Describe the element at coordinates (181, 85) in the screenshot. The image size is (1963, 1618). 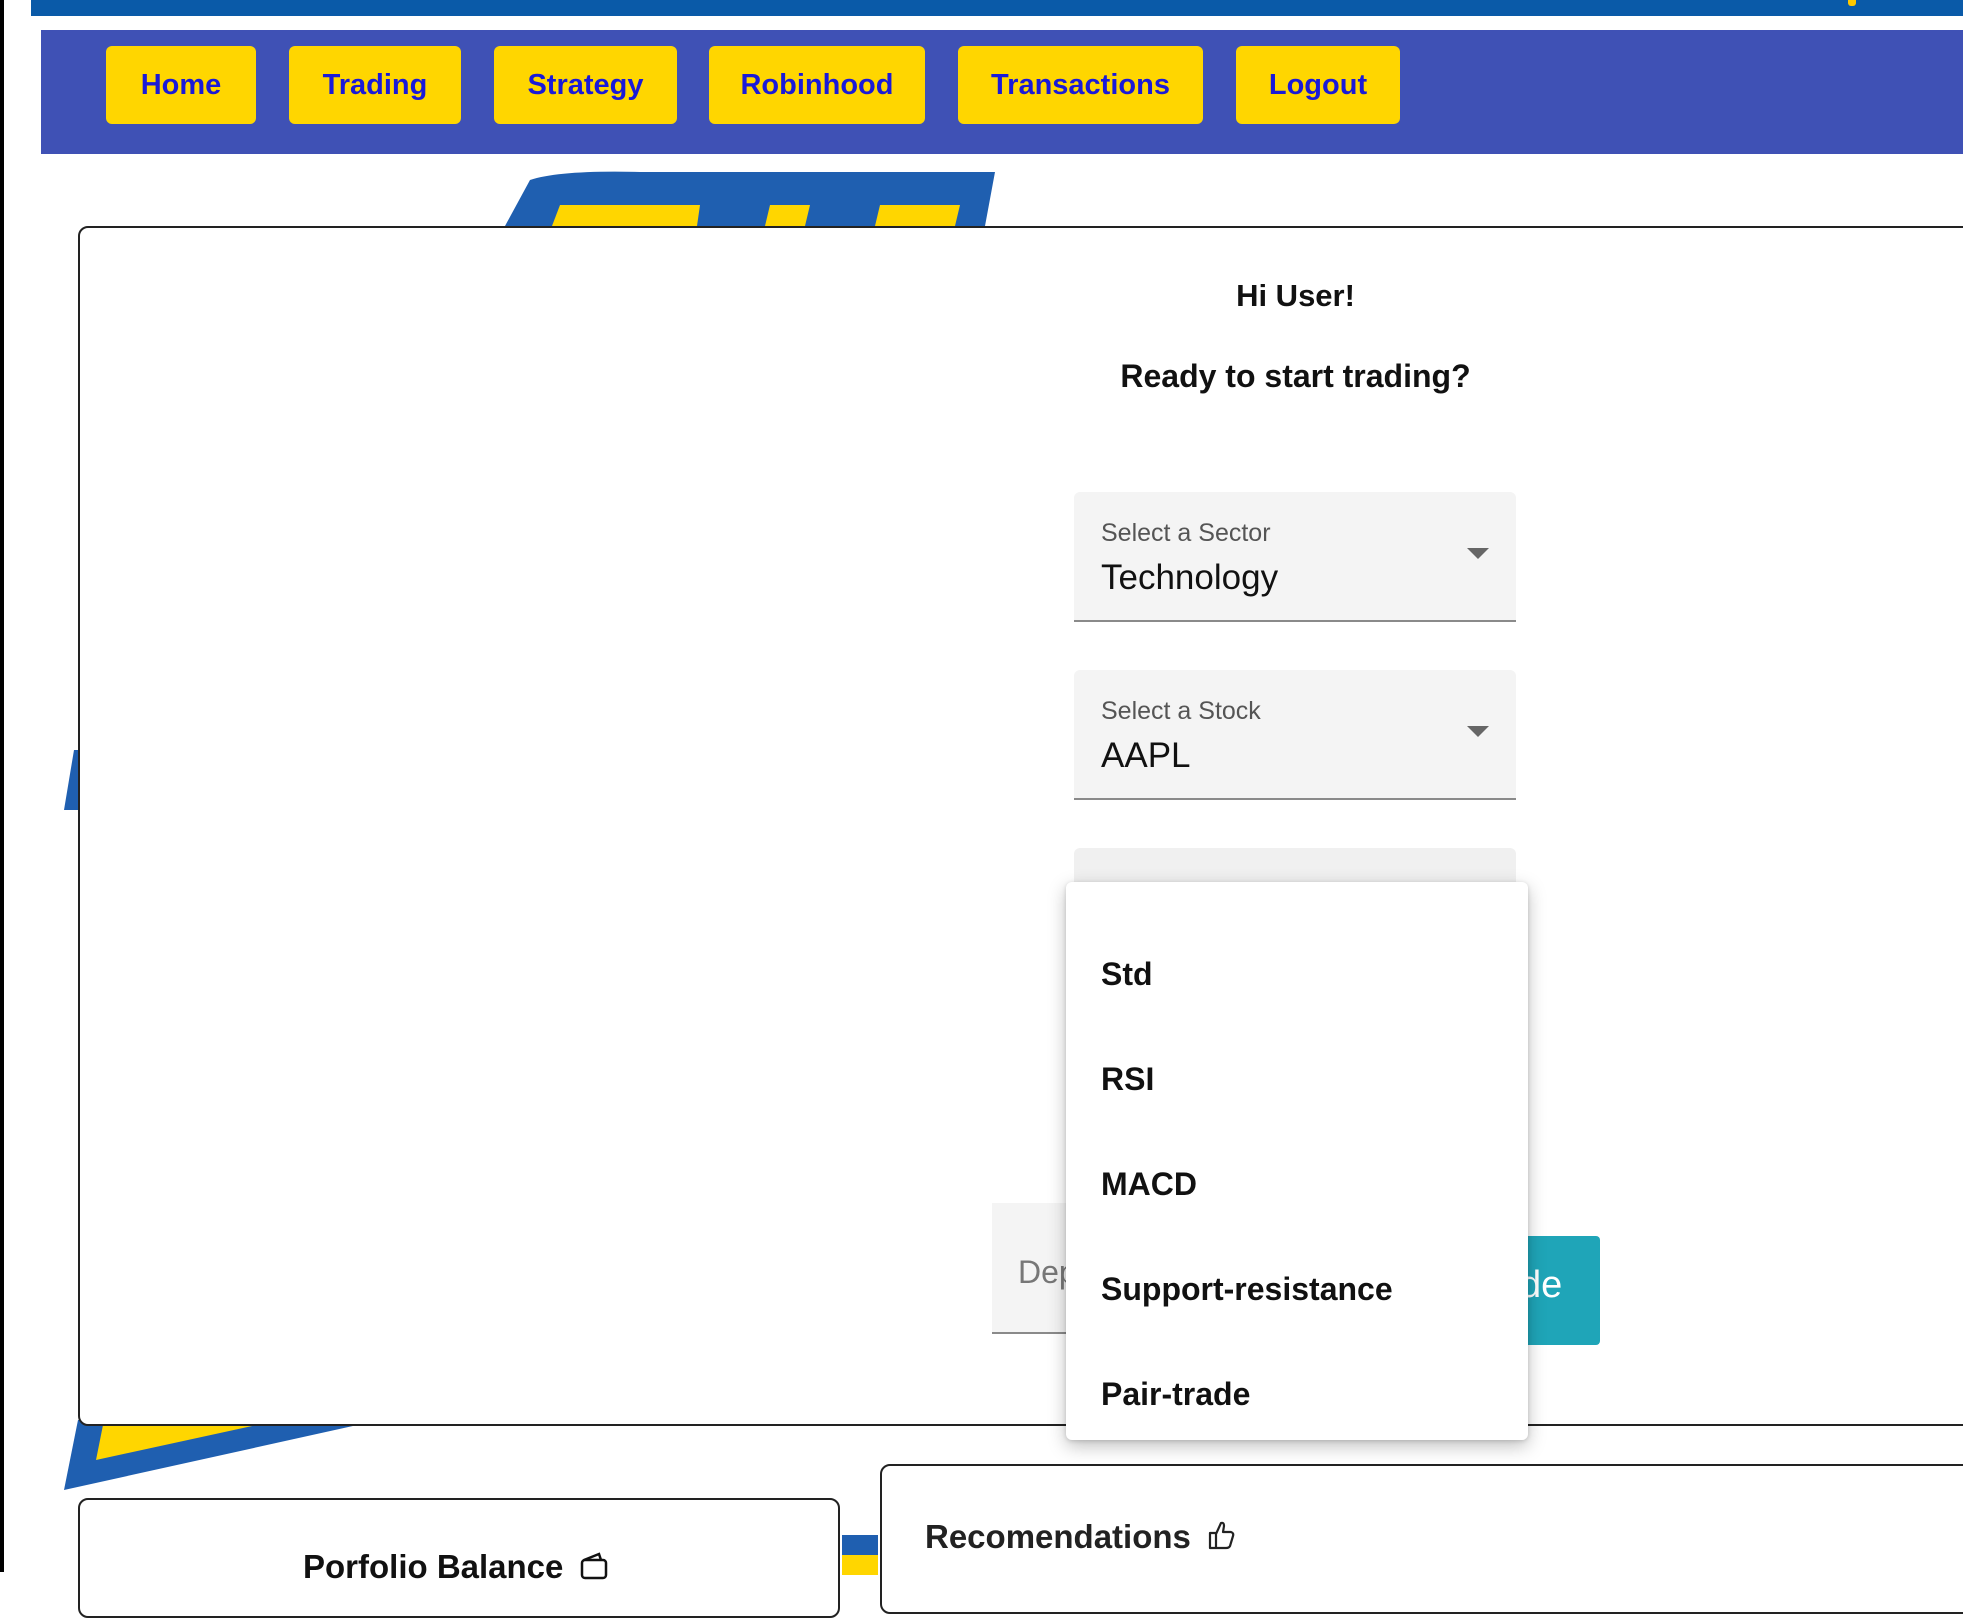
I see `nav-home-button: Home` at that location.